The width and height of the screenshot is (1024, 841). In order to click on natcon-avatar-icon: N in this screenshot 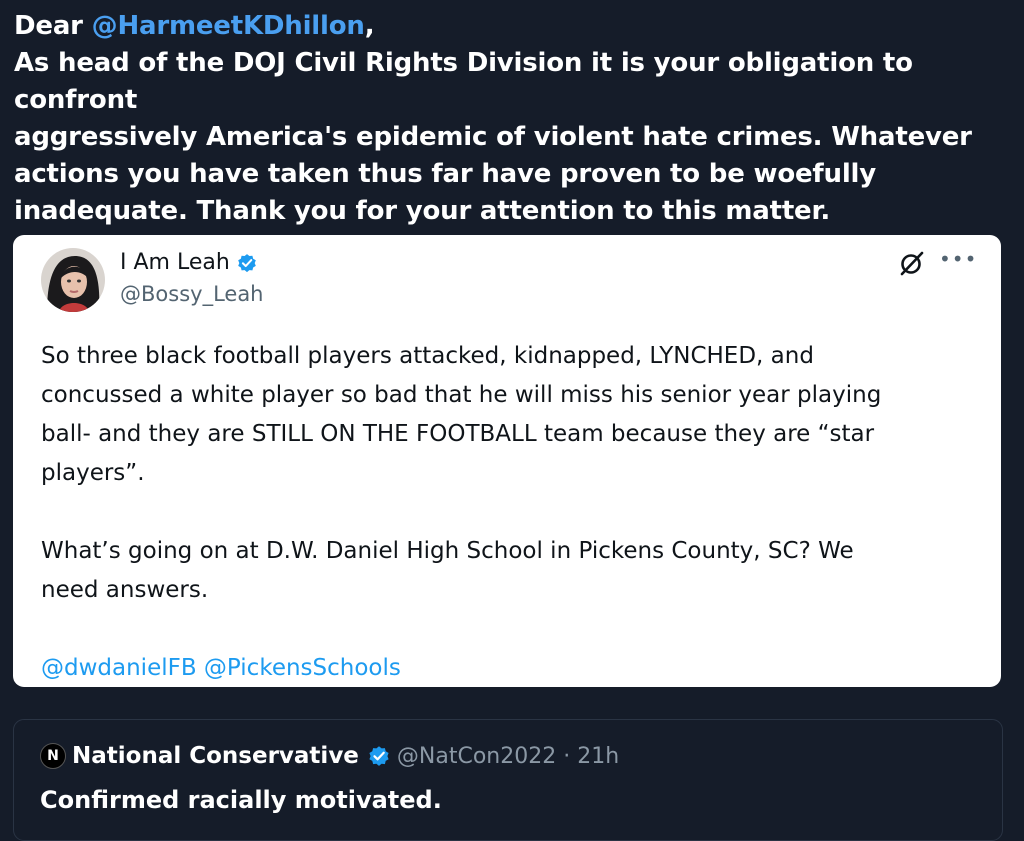, I will do `click(53, 756)`.